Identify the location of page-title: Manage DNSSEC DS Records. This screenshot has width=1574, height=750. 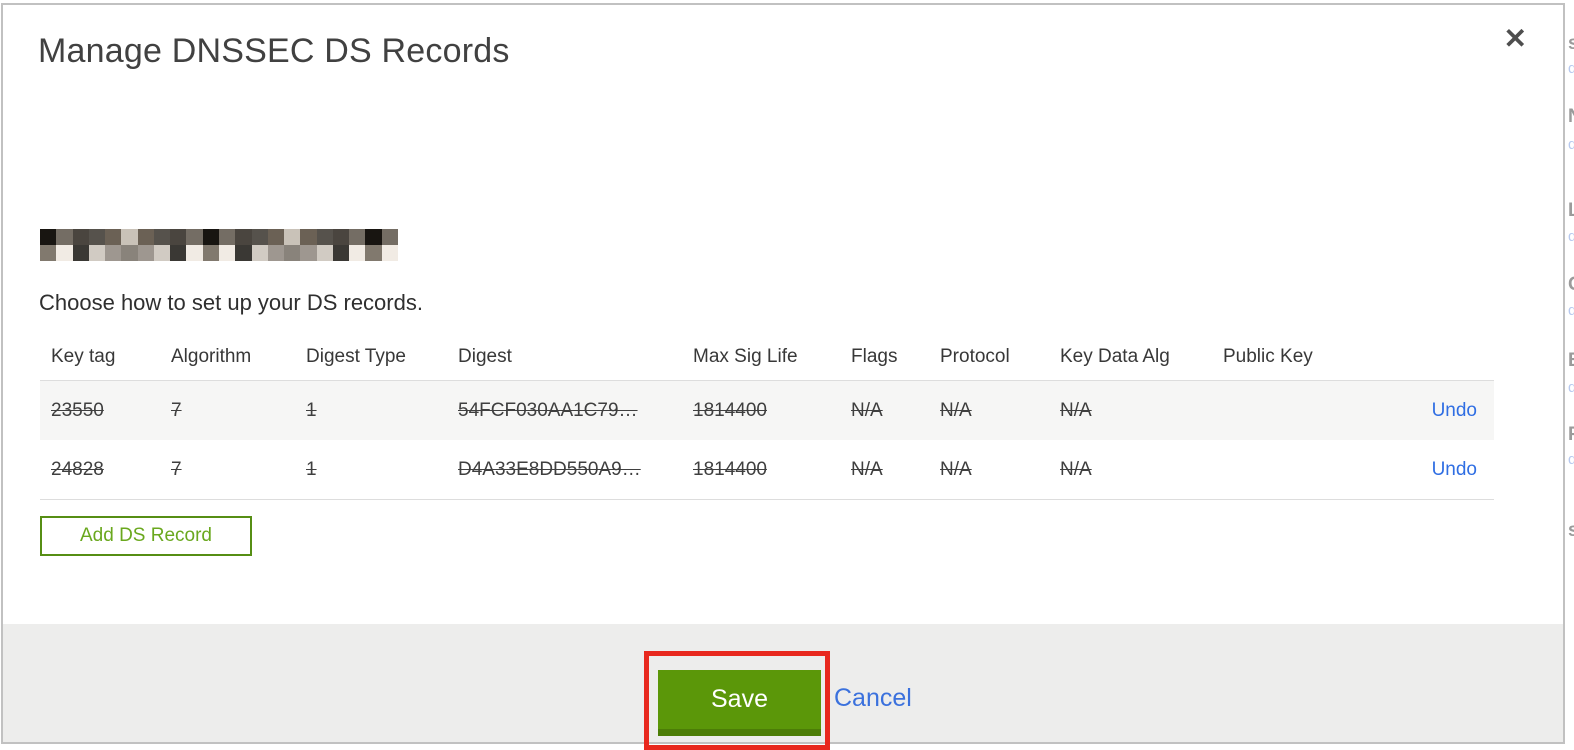
(274, 51).